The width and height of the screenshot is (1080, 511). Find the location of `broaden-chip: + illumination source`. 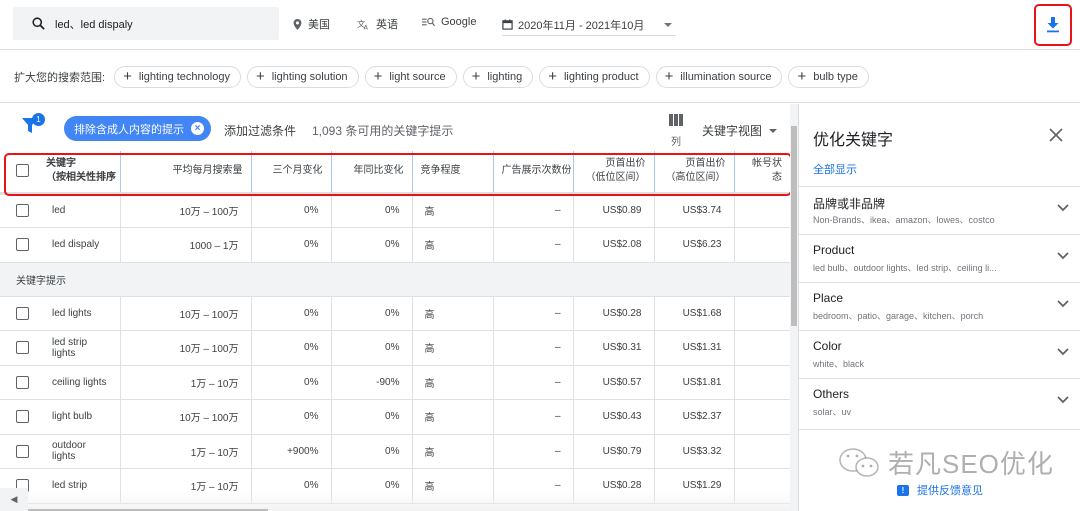

broaden-chip: + illumination source is located at coordinates (719, 76).